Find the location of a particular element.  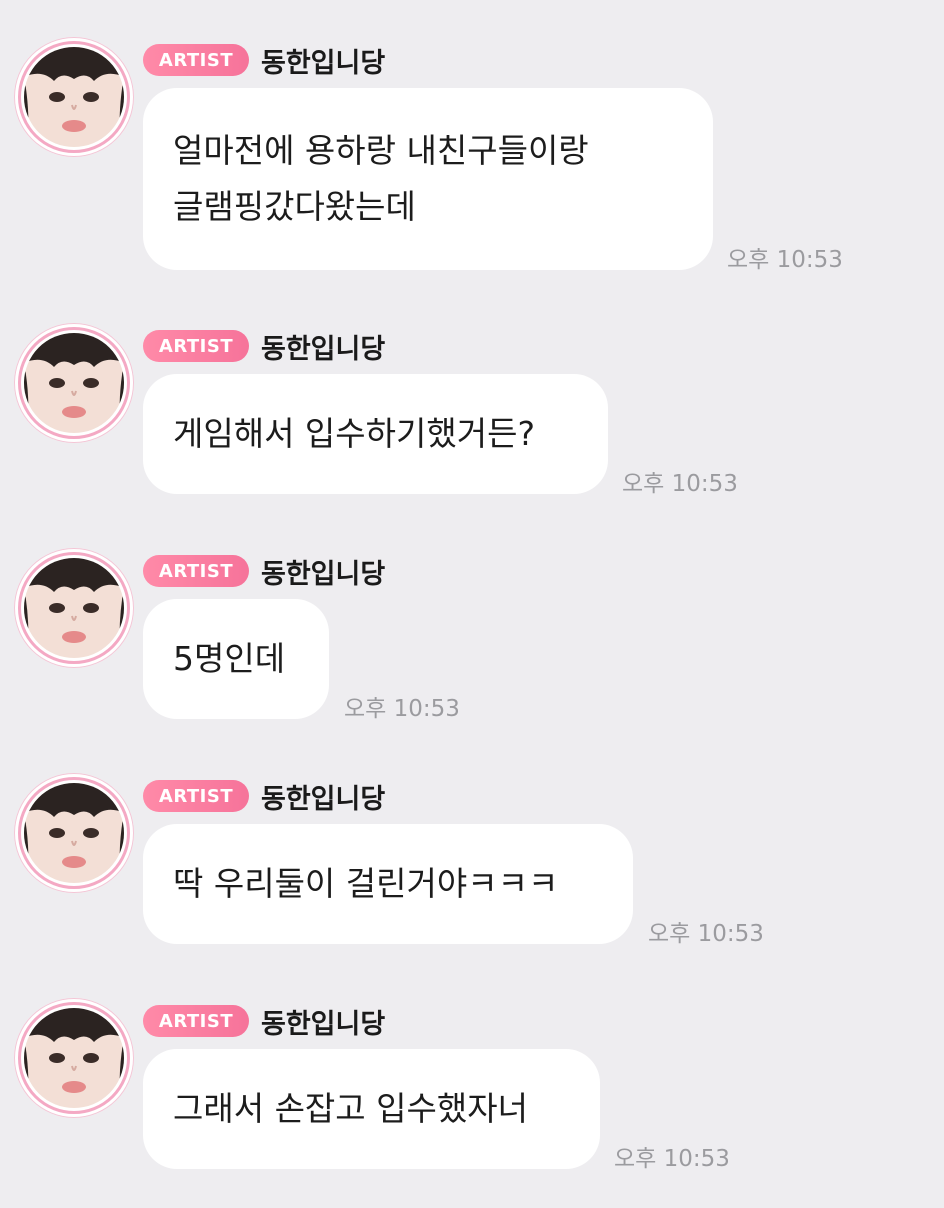

message-bubble: 게임해서 입수하기했거든? is located at coordinates (375, 434).